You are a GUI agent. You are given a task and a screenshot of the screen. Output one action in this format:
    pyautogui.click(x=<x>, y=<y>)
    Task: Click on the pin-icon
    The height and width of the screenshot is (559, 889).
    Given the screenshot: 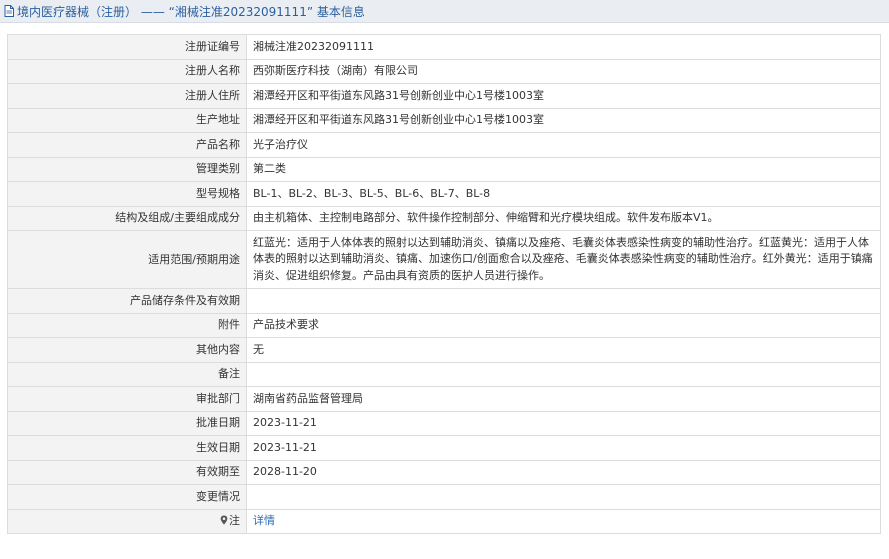 What is the action you would take?
    pyautogui.click(x=224, y=520)
    